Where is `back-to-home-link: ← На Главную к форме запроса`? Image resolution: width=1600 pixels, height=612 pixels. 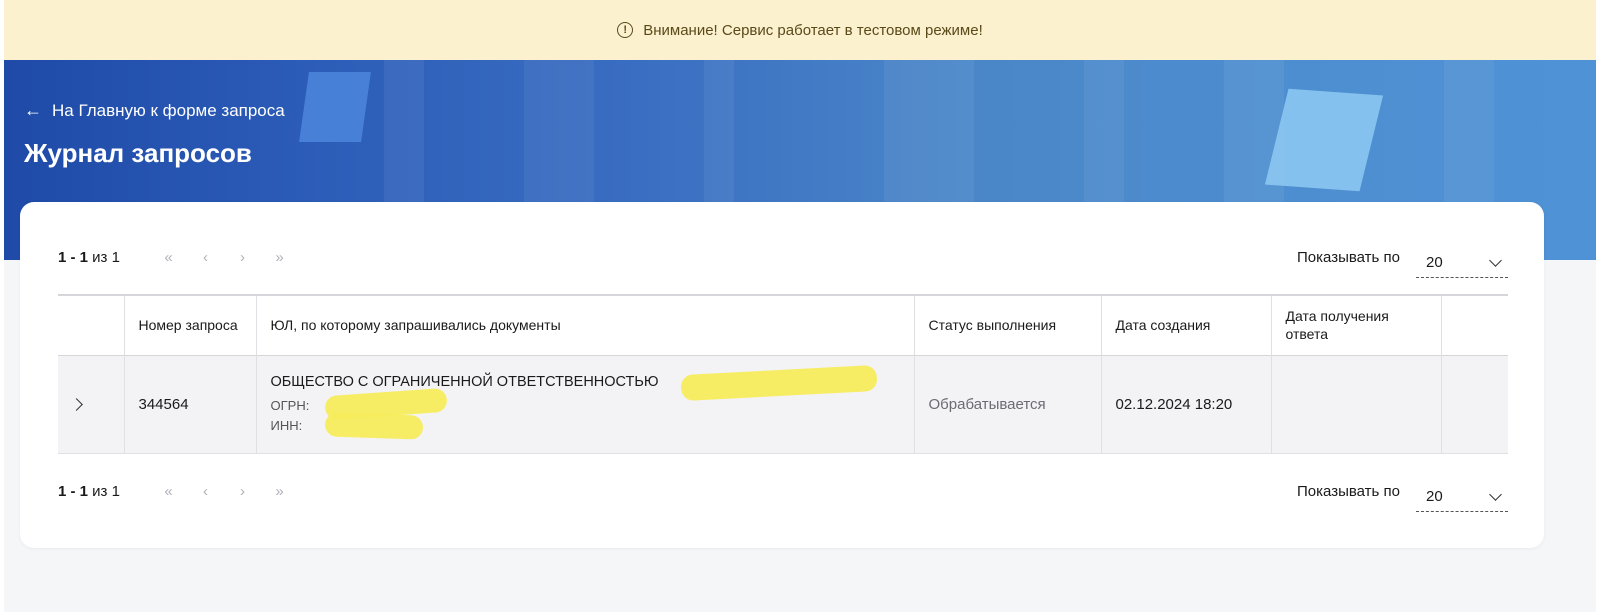
back-to-home-link: ← На Главную к форме запроса is located at coordinates (154, 110).